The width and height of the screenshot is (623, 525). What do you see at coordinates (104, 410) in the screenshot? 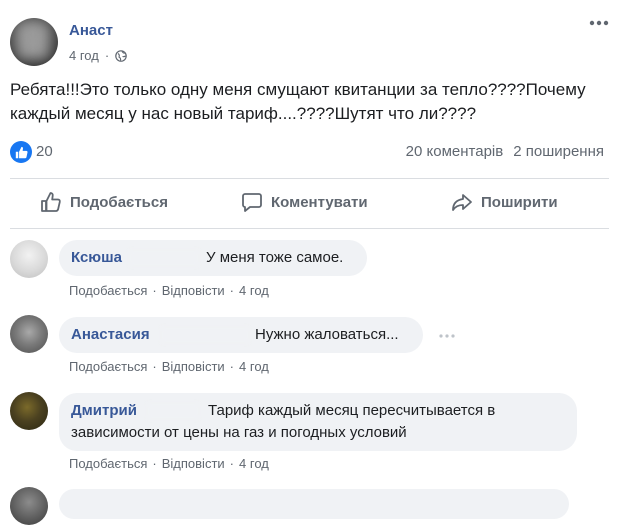
I see `commenter-name: Дмитрий` at bounding box center [104, 410].